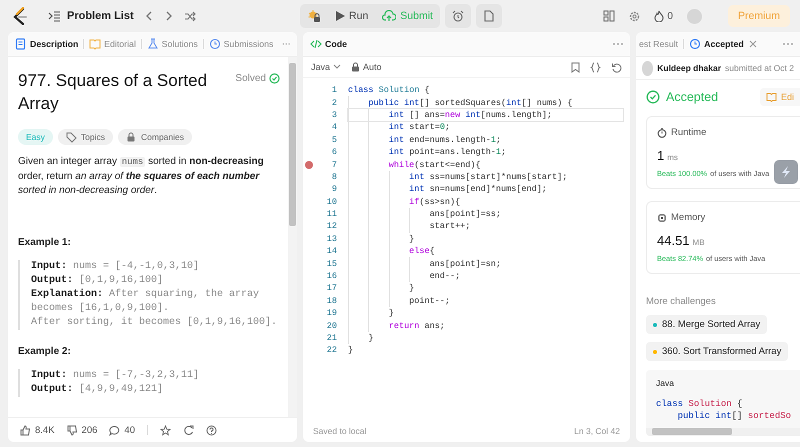 The height and width of the screenshot is (447, 800). What do you see at coordinates (145, 302) in the screenshot?
I see `example-line: Explanation: After squaring, the array becomes [16,1,0,9,100].` at bounding box center [145, 302].